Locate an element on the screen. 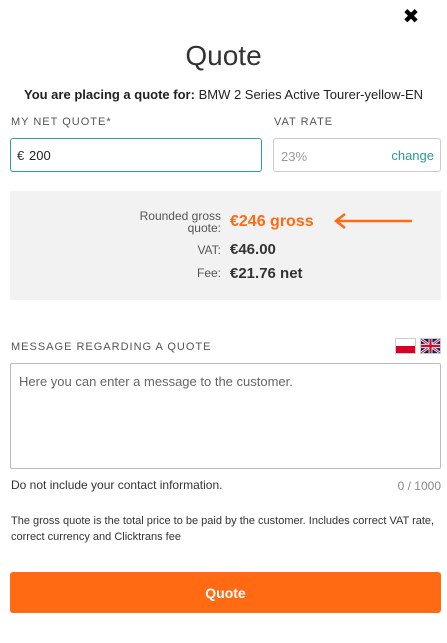 This screenshot has height=643, width=447. flag-pl-icon is located at coordinates (405, 346).